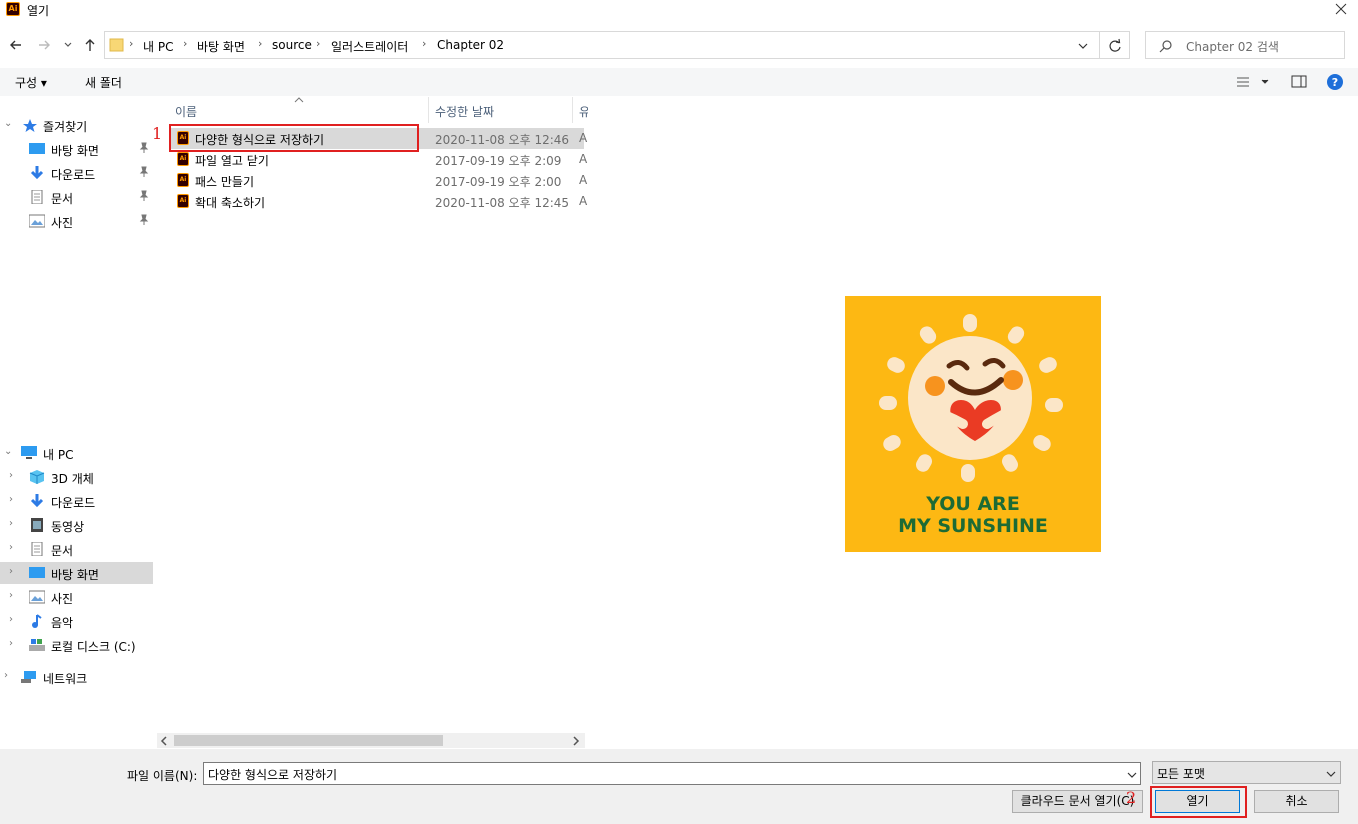 The image size is (1358, 824). Describe the element at coordinates (972, 504) in the screenshot. I see `preview-text-line1: YOU ARE` at that location.